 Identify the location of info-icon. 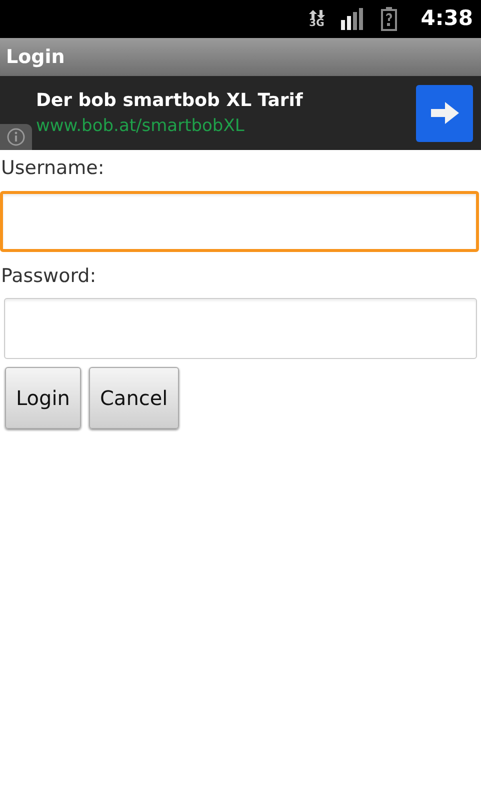
(16, 137).